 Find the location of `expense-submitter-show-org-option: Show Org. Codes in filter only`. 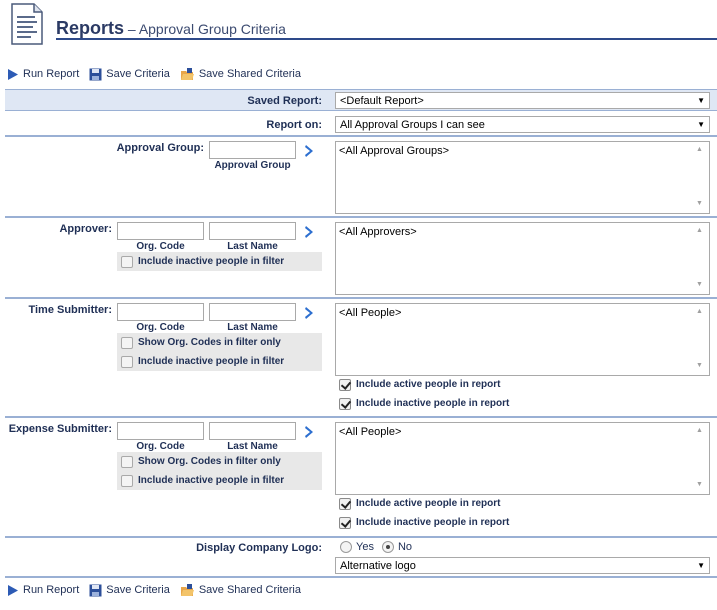

expense-submitter-show-org-option: Show Org. Codes in filter only is located at coordinates (219, 461).